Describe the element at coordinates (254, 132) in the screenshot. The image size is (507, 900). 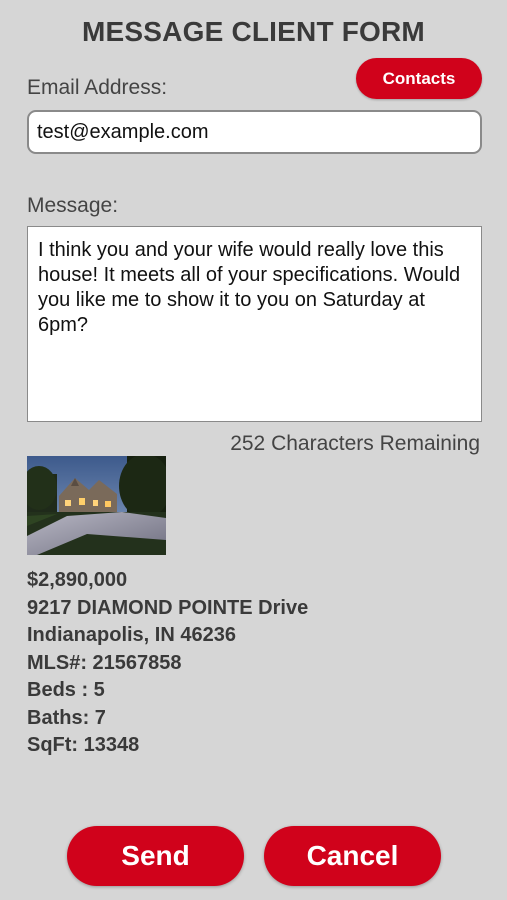
I see `email-field` at that location.